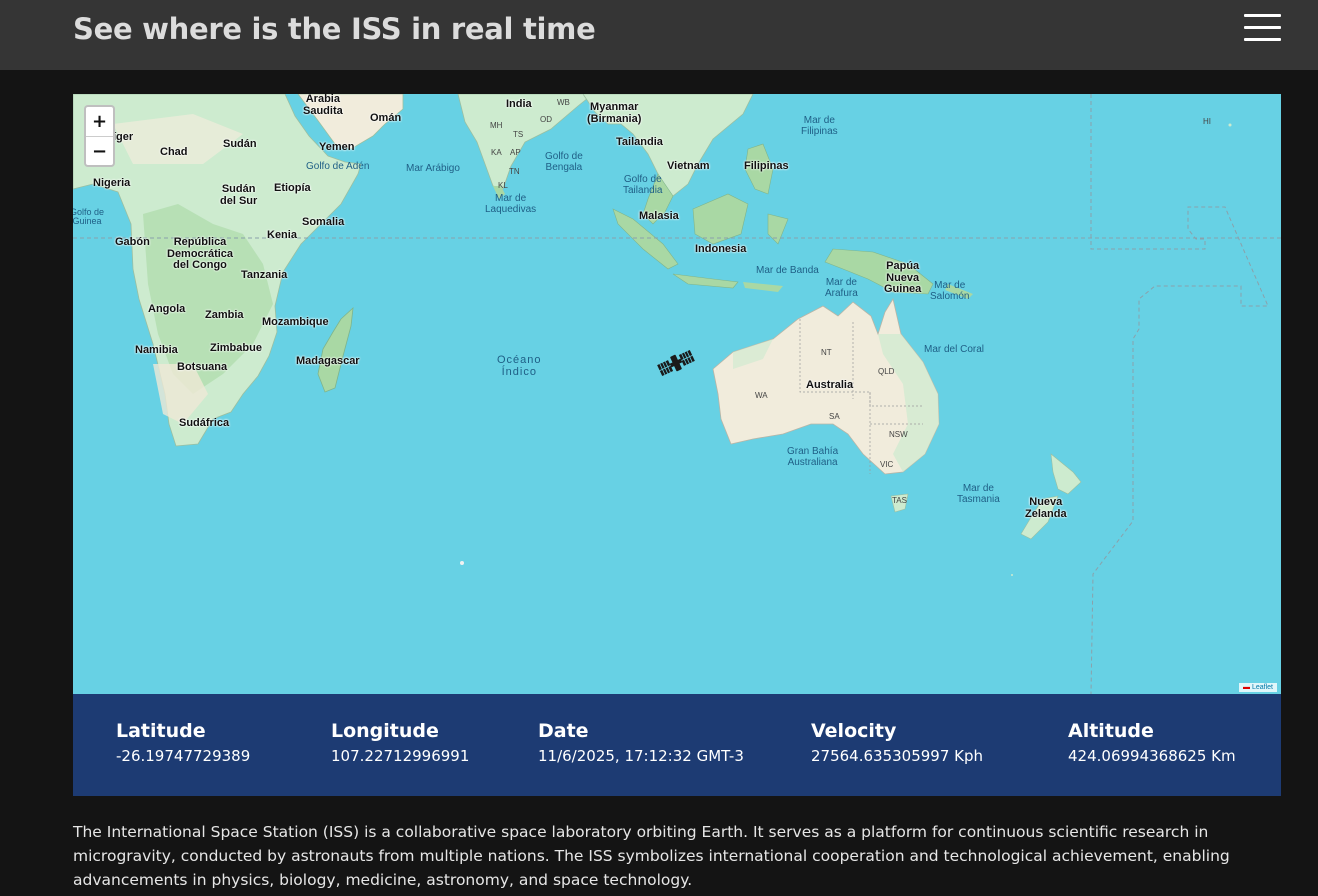 This screenshot has width=1318, height=896. Describe the element at coordinates (433, 168) in the screenshot. I see `map-label-mar-arabigo: Mar Arábigo` at that location.